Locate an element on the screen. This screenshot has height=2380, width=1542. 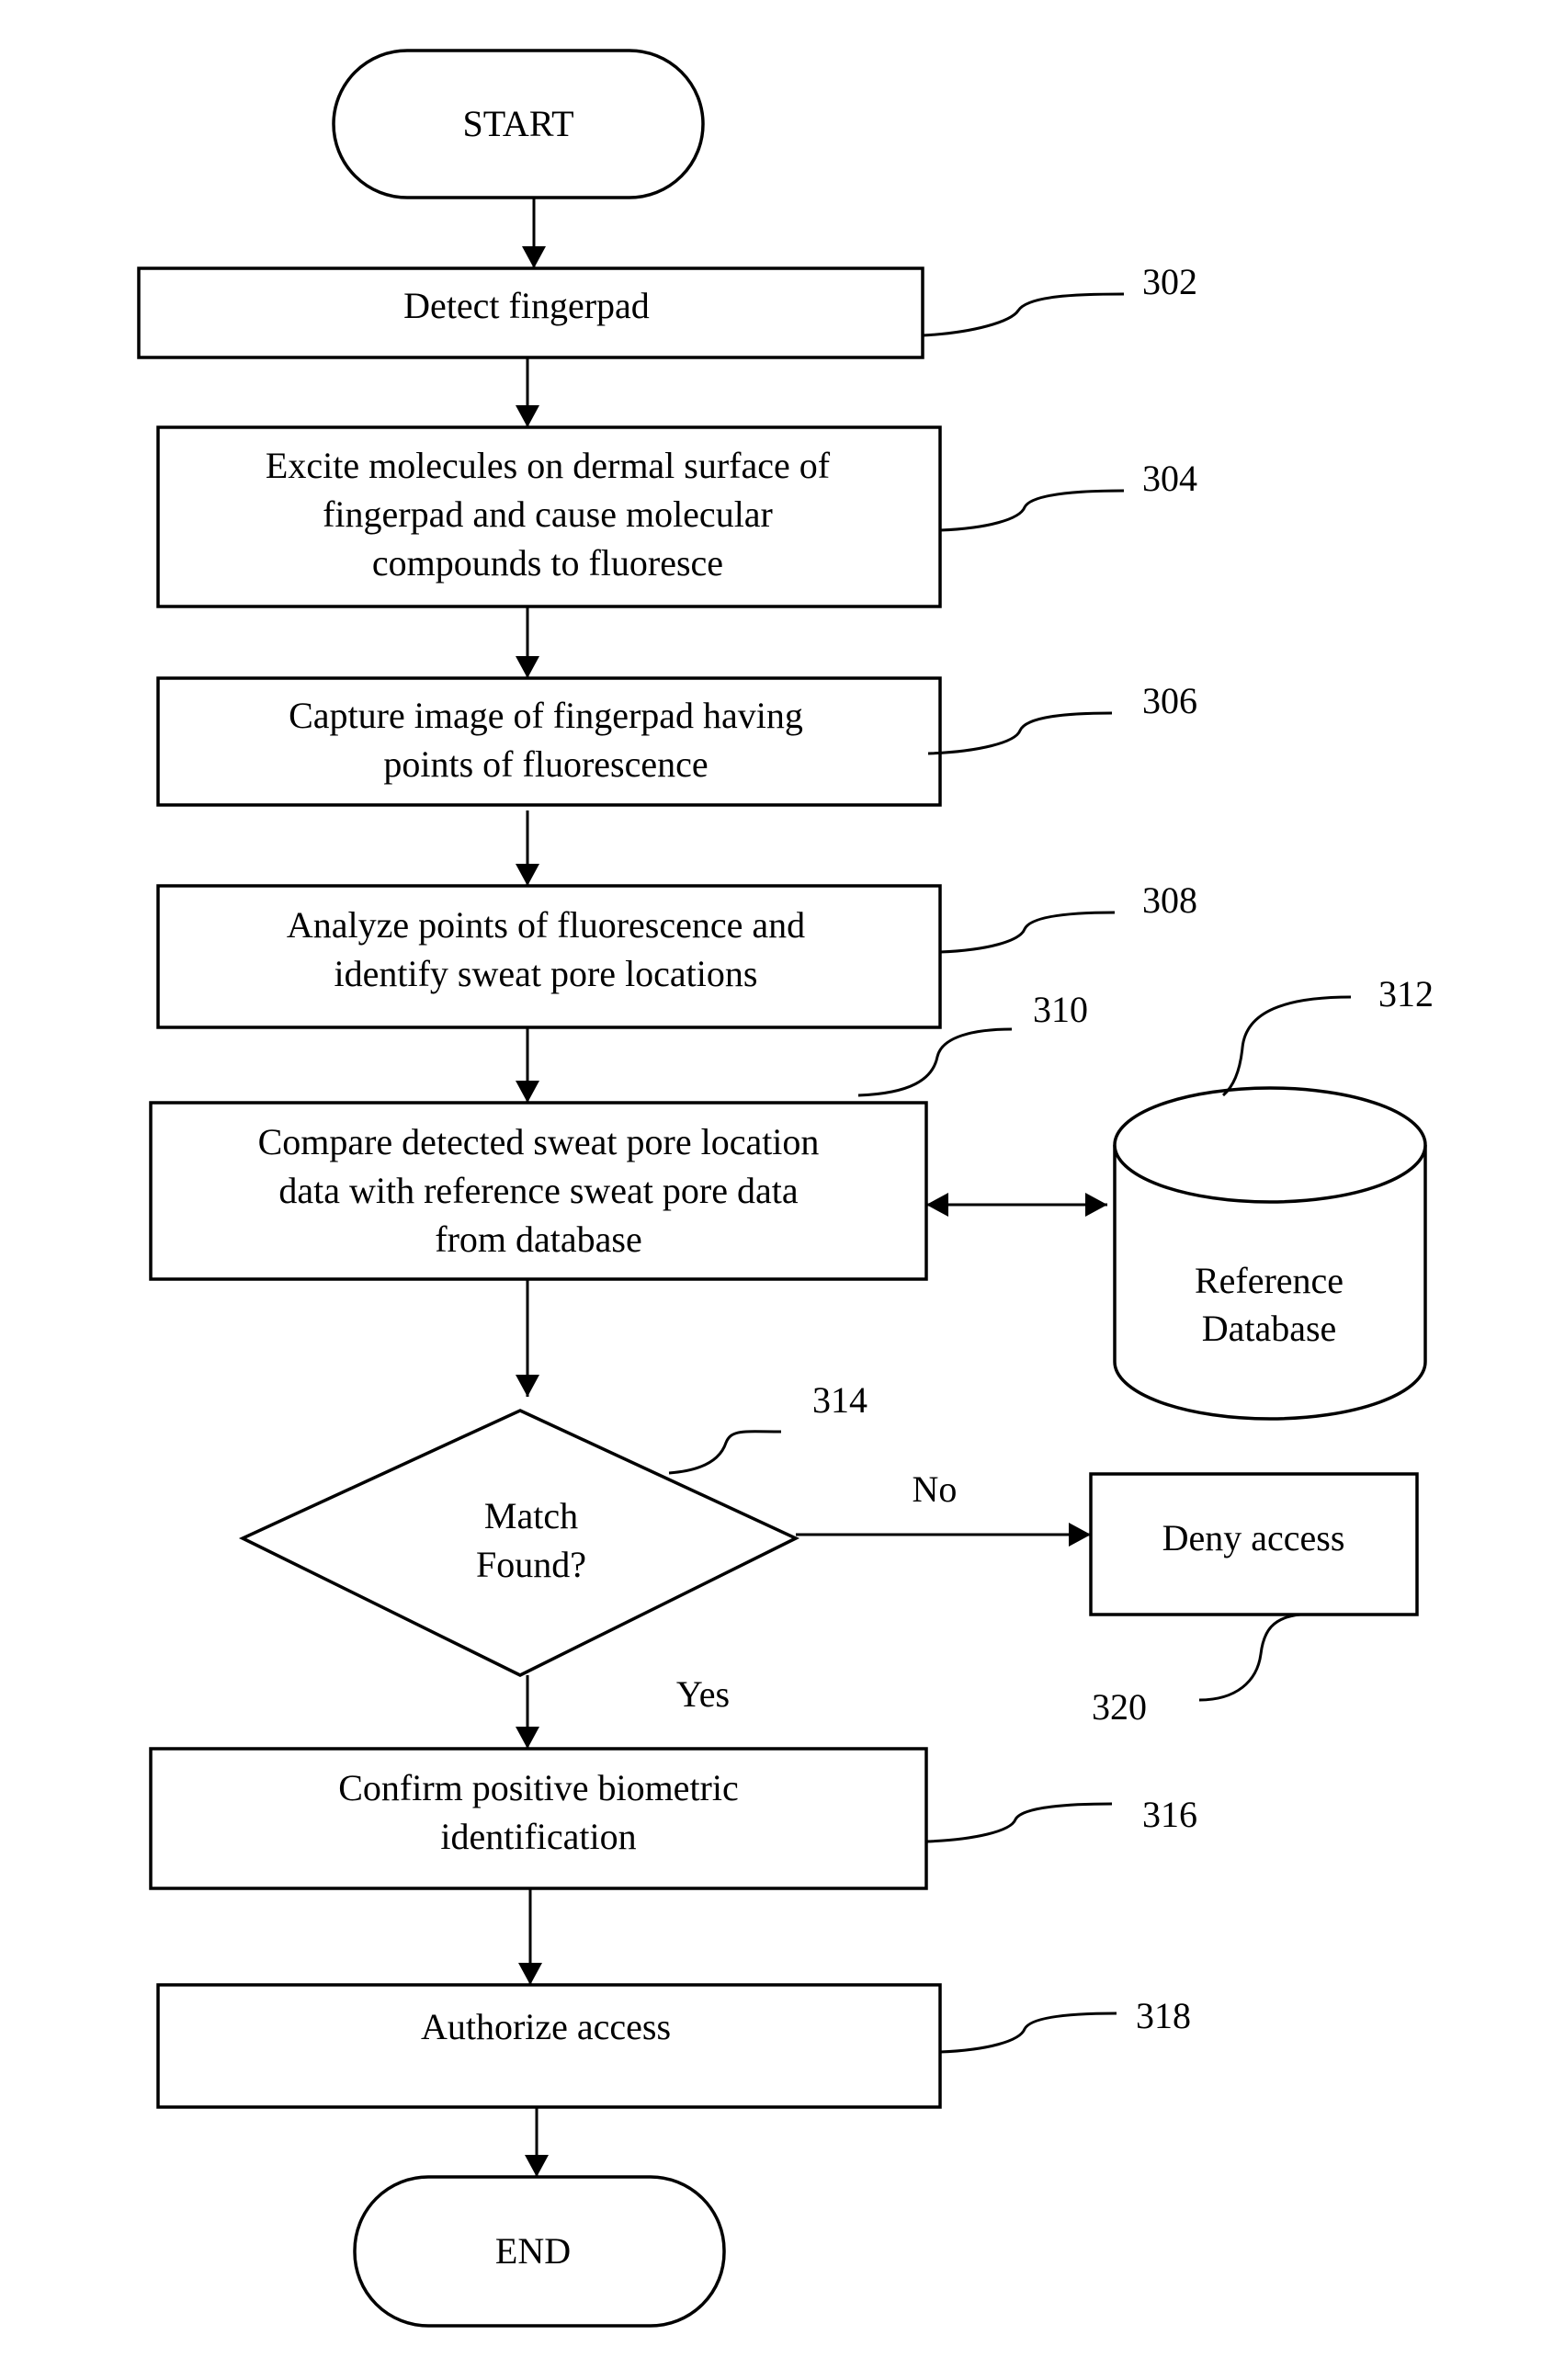
node-authorize-access: Authorize access is located at coordinates (549, 2046).